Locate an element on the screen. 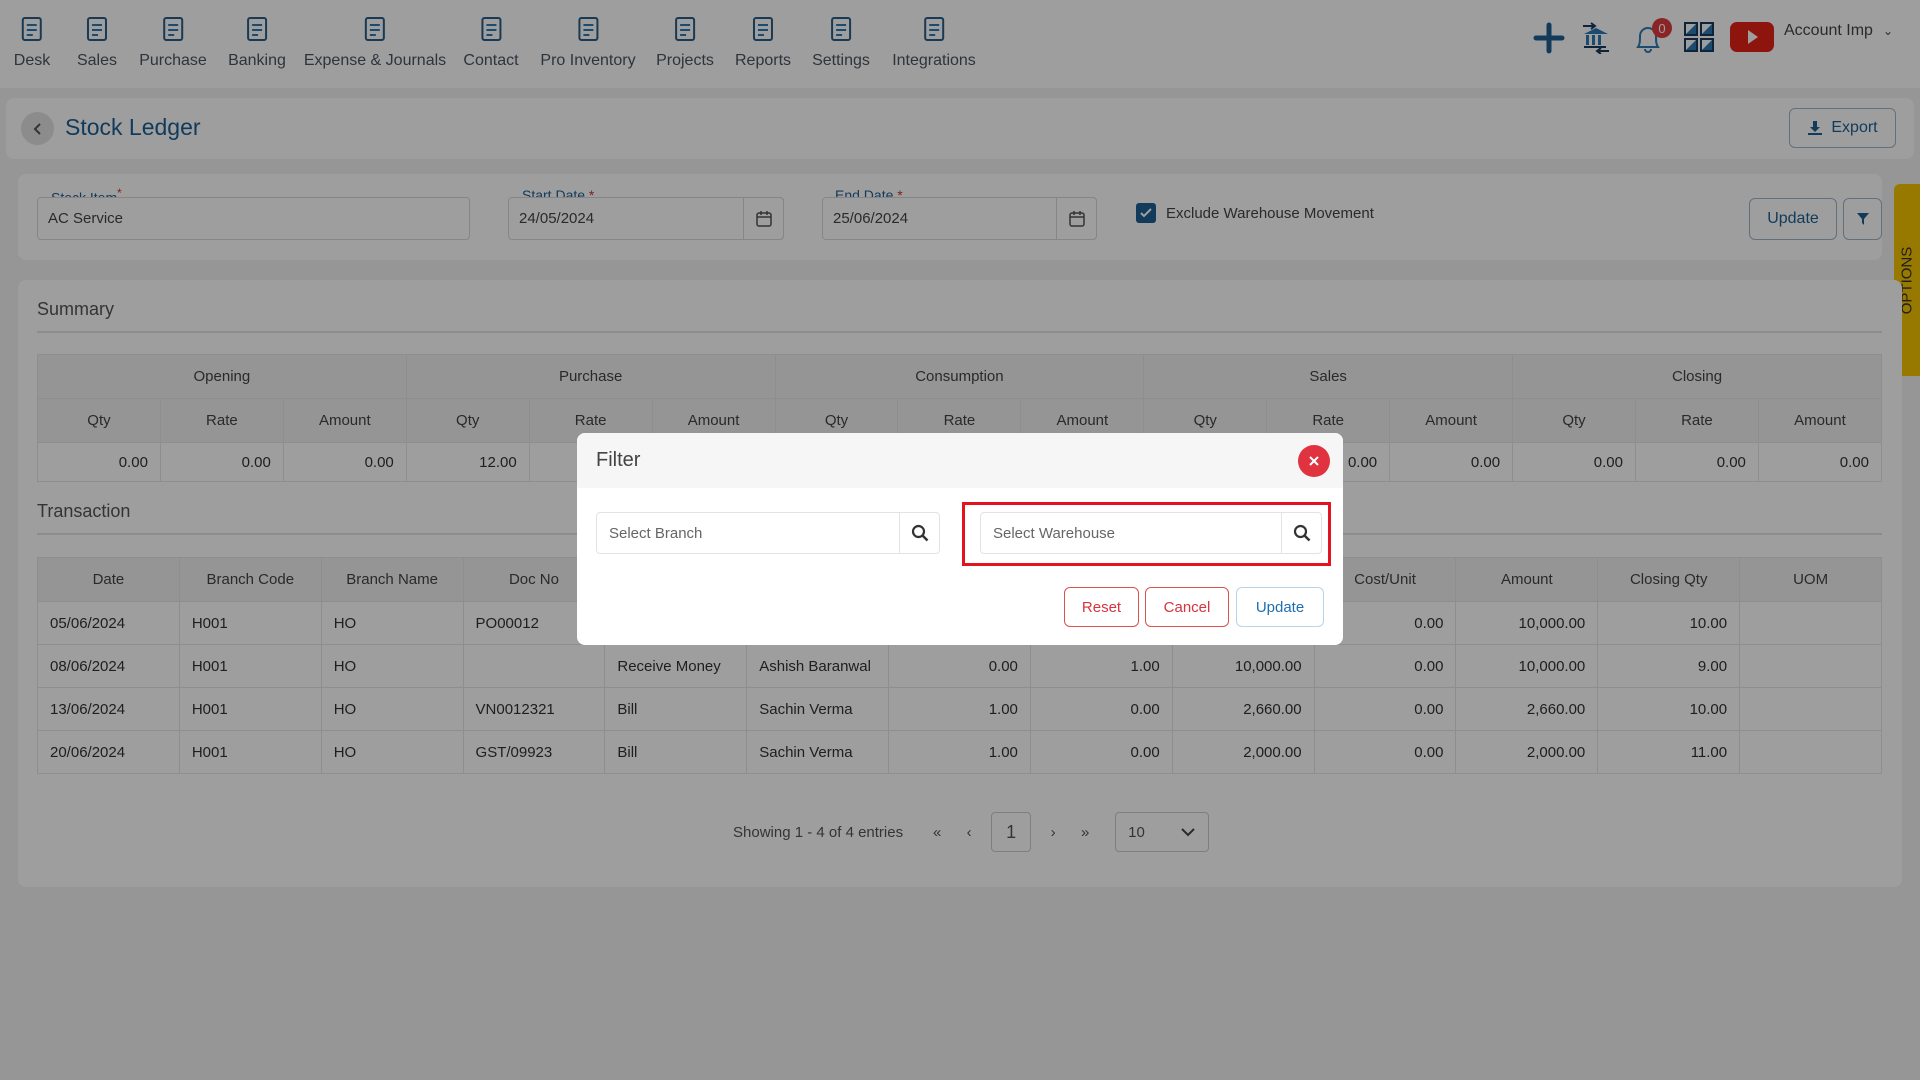  reset-button: Reset is located at coordinates (1101, 607).